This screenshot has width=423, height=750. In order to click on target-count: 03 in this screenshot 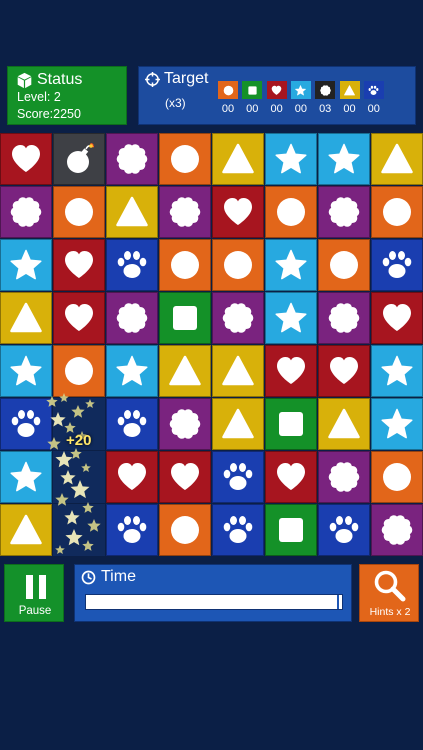, I will do `click(325, 109)`.